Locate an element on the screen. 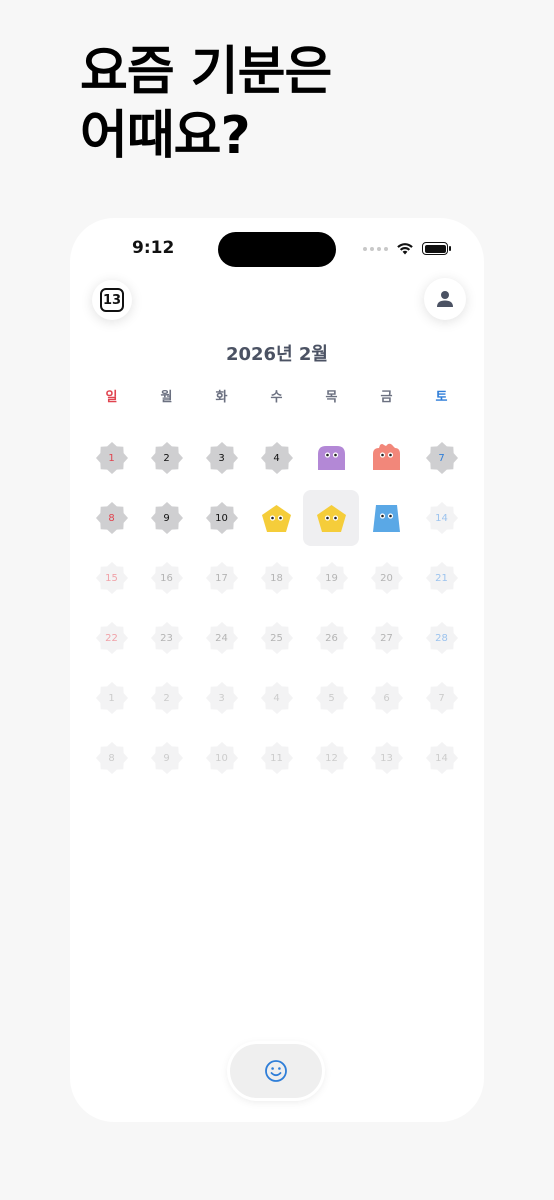 Image resolution: width=554 pixels, height=1200 pixels. day-number: 9 is located at coordinates (166, 518).